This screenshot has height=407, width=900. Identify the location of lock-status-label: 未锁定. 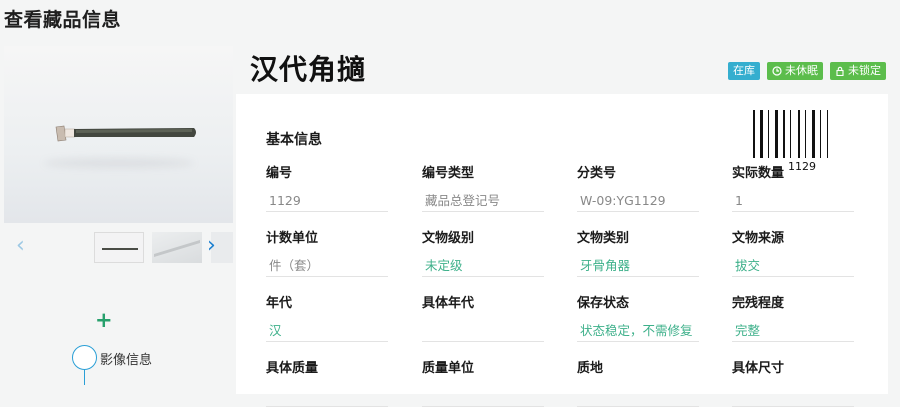
(864, 70).